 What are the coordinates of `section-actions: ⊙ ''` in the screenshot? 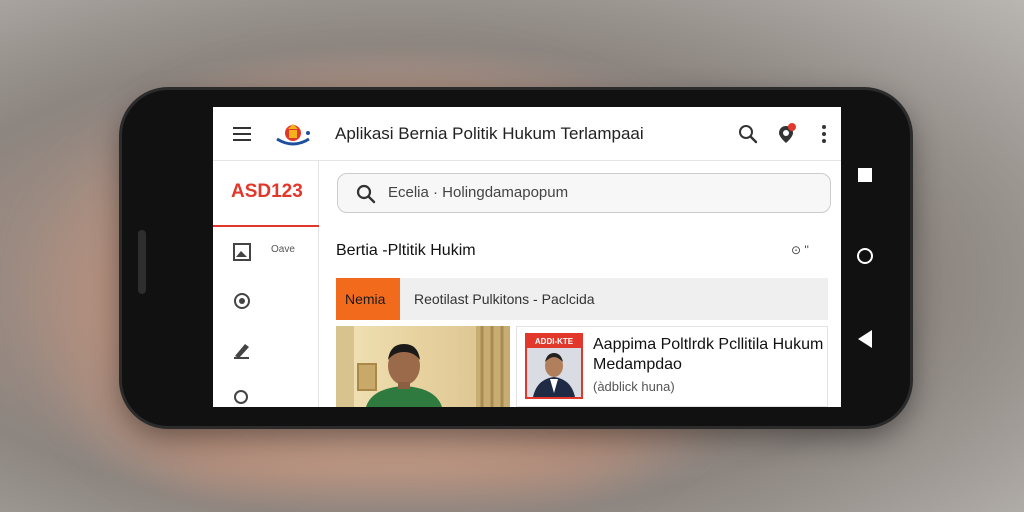 It's located at (800, 250).